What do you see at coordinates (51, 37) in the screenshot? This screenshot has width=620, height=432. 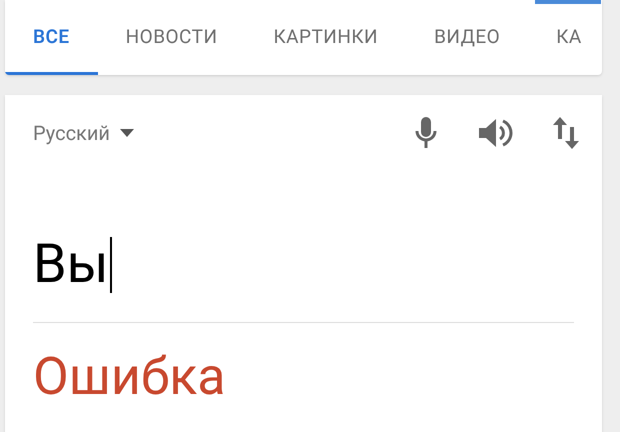 I see `tab: ВСЕ` at bounding box center [51, 37].